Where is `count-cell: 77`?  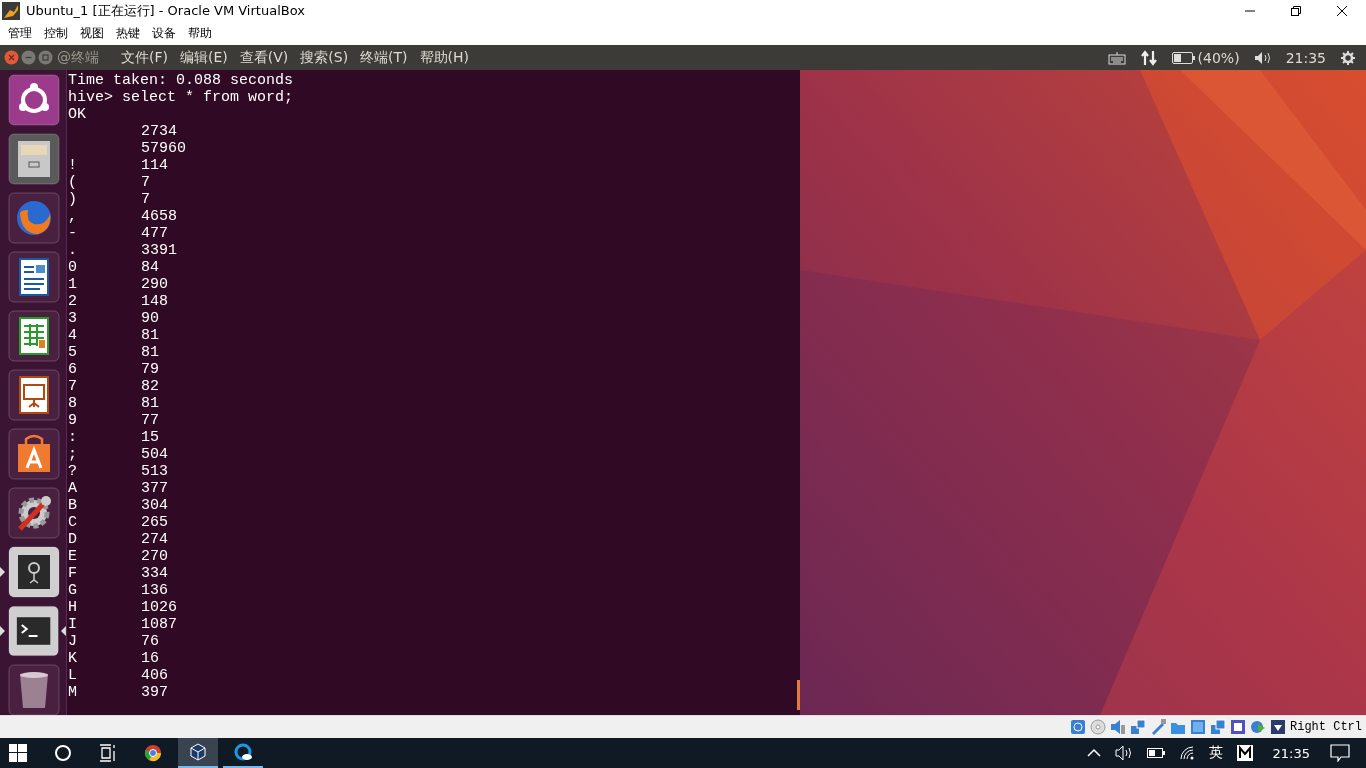
count-cell: 77 is located at coordinates (150, 420).